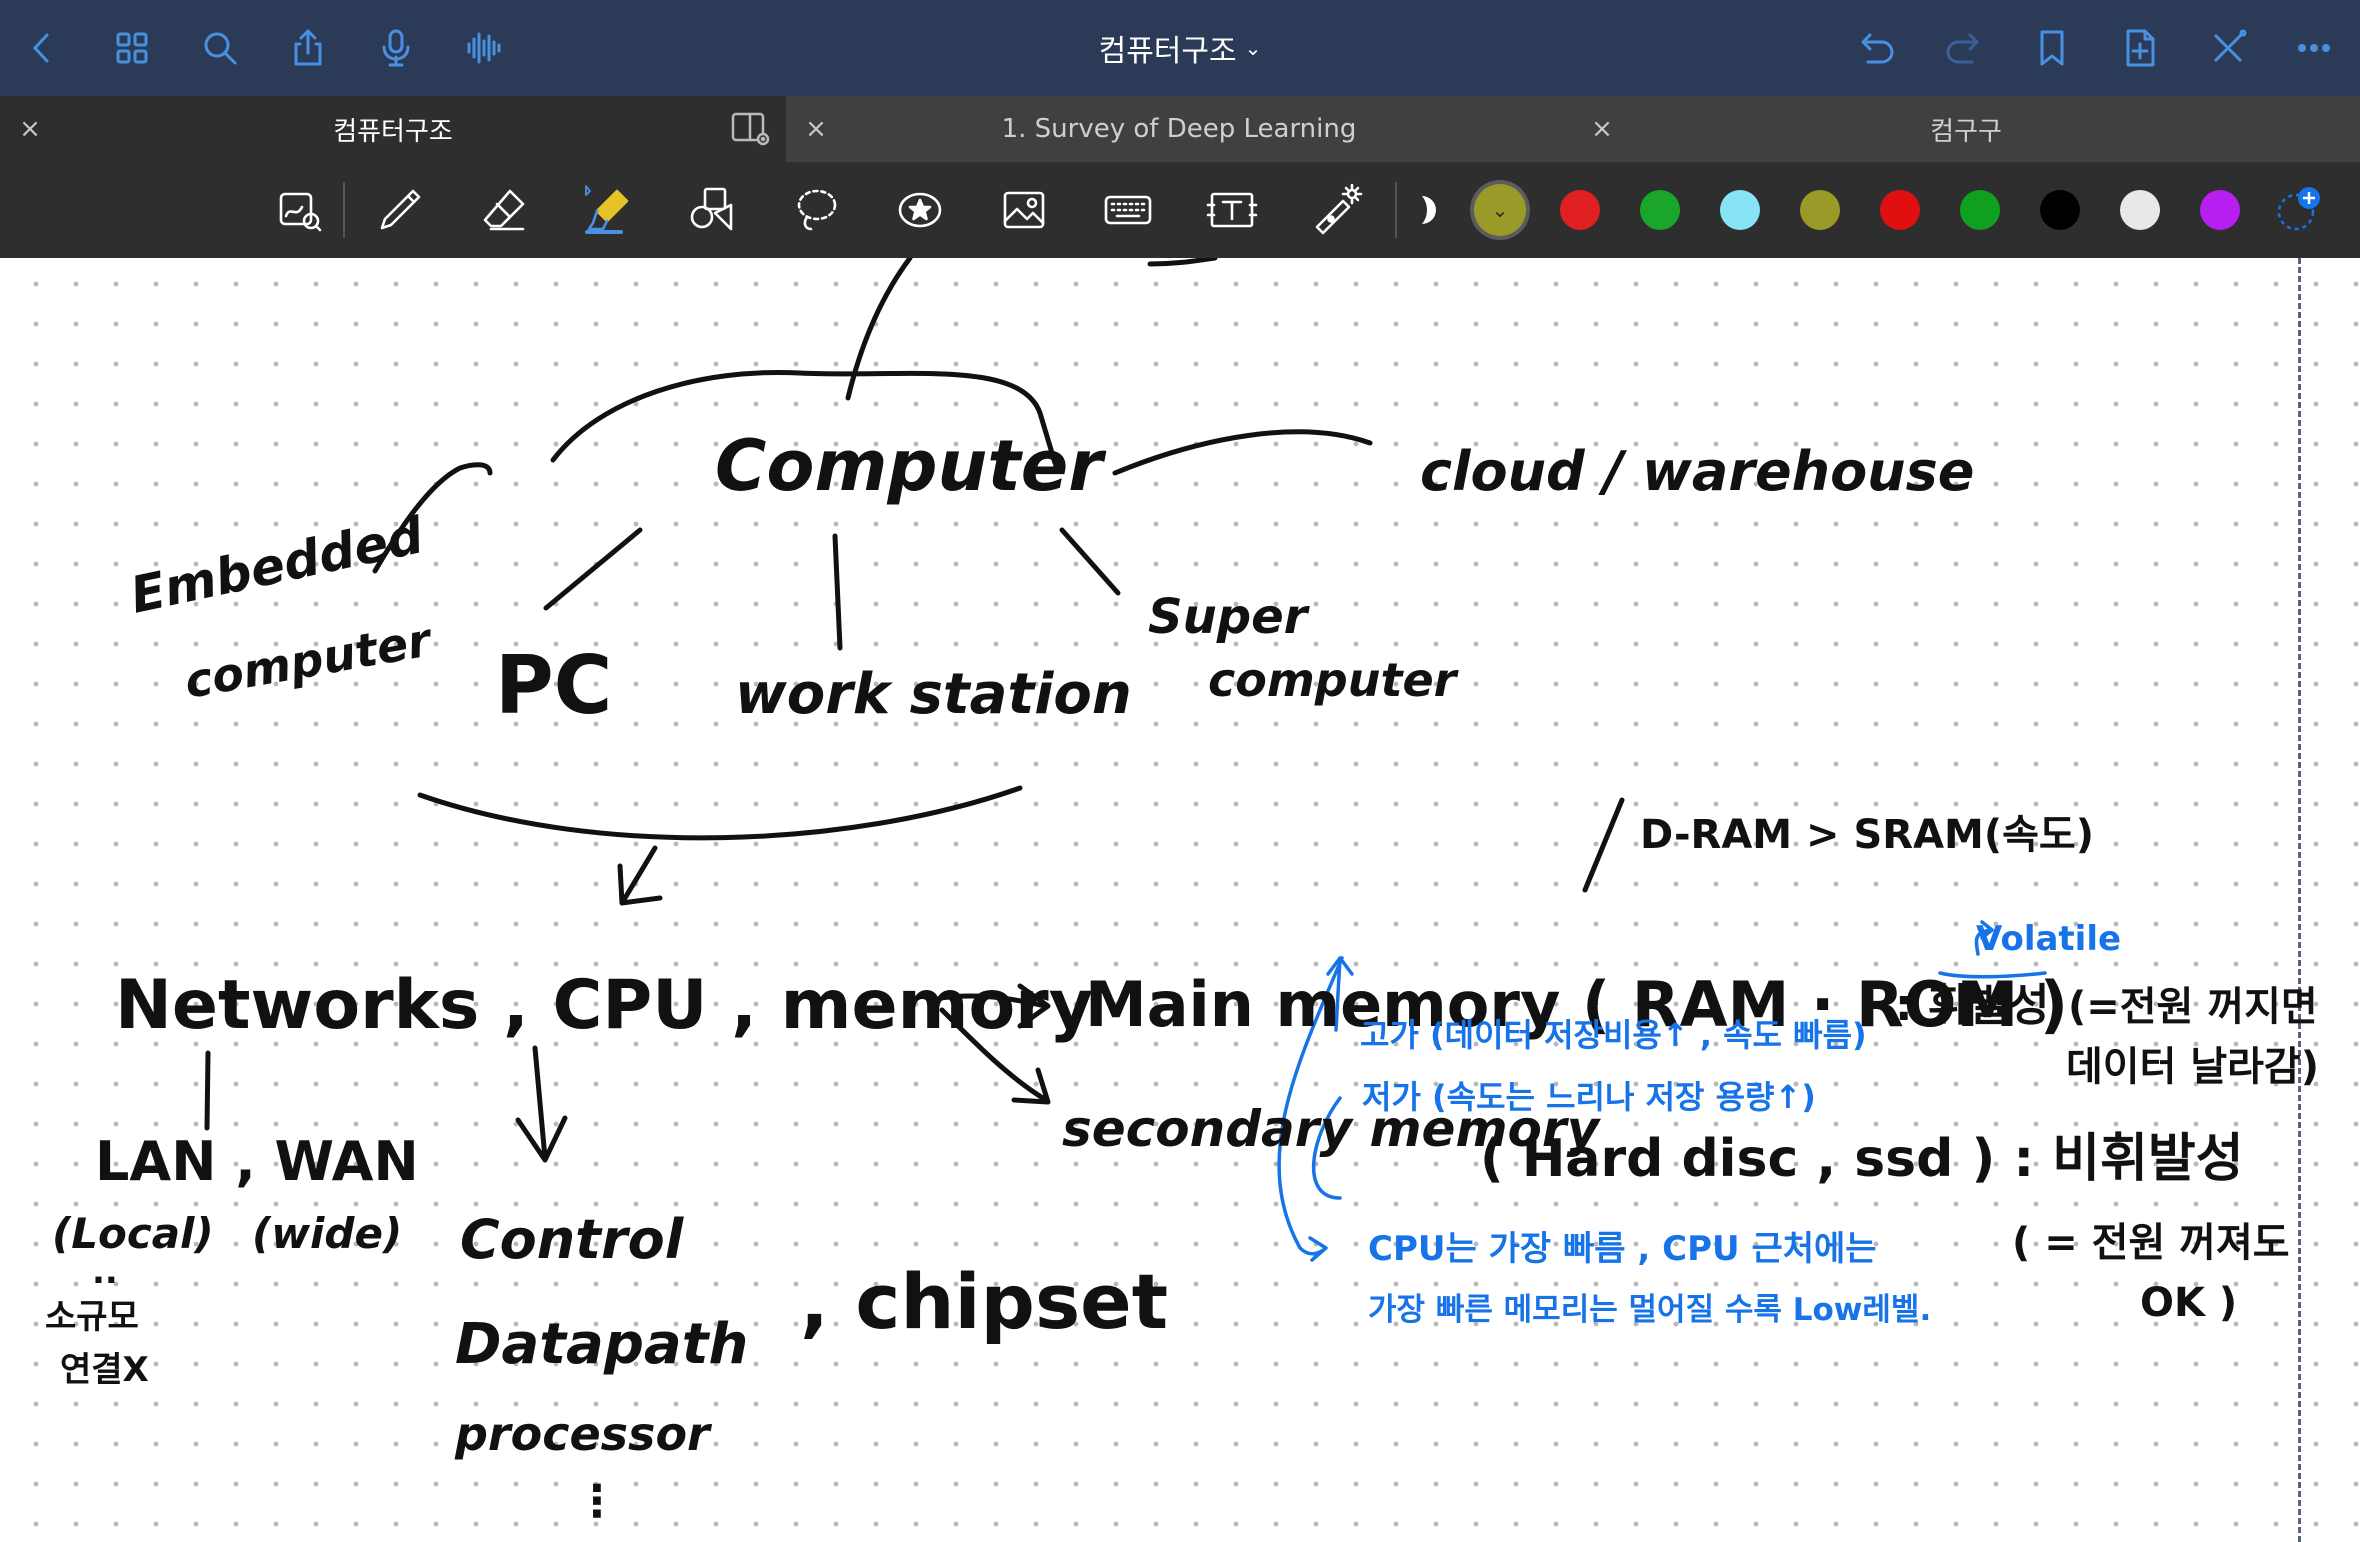 The width and height of the screenshot is (2360, 1542). Describe the element at coordinates (1024, 210) in the screenshot. I see `image-icon` at that location.